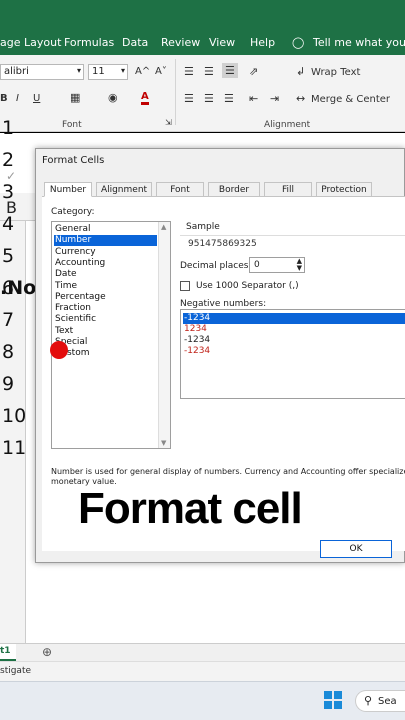  I want to click on tab-data: Data, so click(135, 42).